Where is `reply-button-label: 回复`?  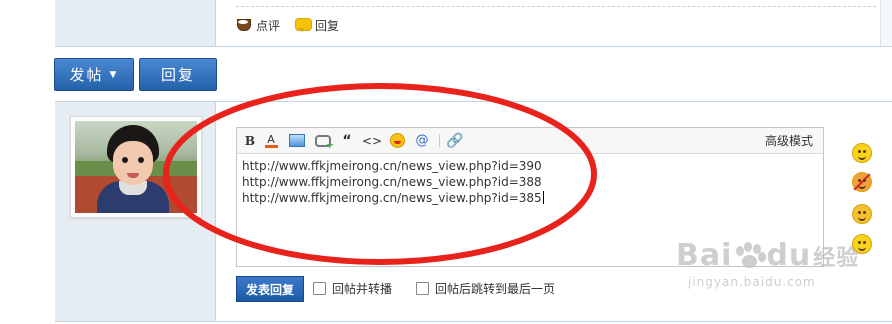
reply-button-label: 回复 is located at coordinates (177, 75).